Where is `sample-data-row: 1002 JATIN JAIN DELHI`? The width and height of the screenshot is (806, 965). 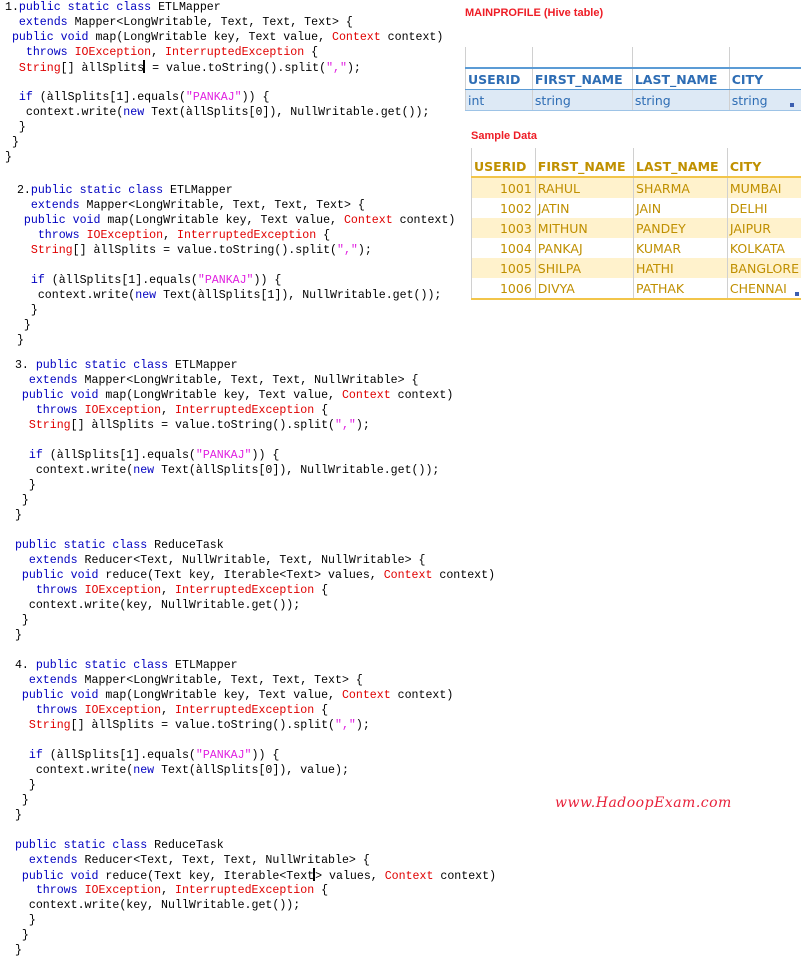 sample-data-row: 1002 JATIN JAIN DELHI is located at coordinates (636, 208).